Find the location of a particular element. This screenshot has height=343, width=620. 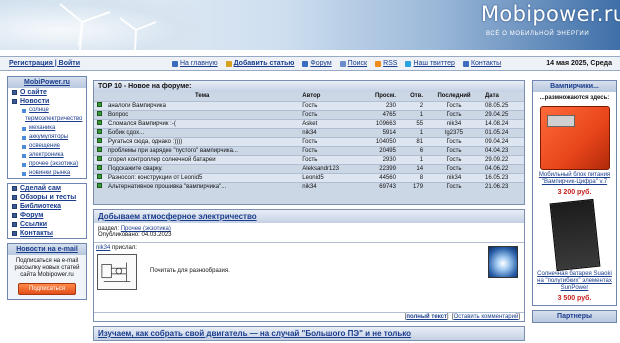

topic-cell: Подскажите сварку. is located at coordinates (202, 168).